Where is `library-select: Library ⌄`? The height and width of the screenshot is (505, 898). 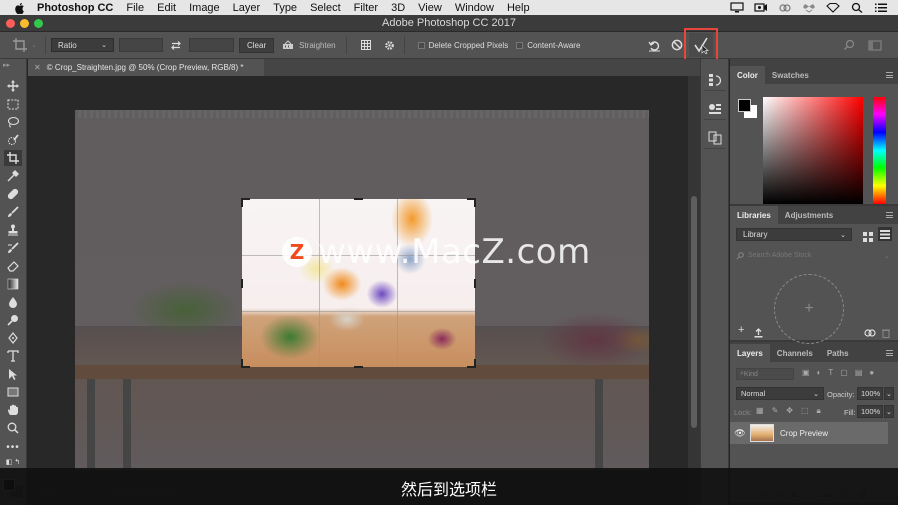
library-select: Library ⌄ is located at coordinates (794, 234).